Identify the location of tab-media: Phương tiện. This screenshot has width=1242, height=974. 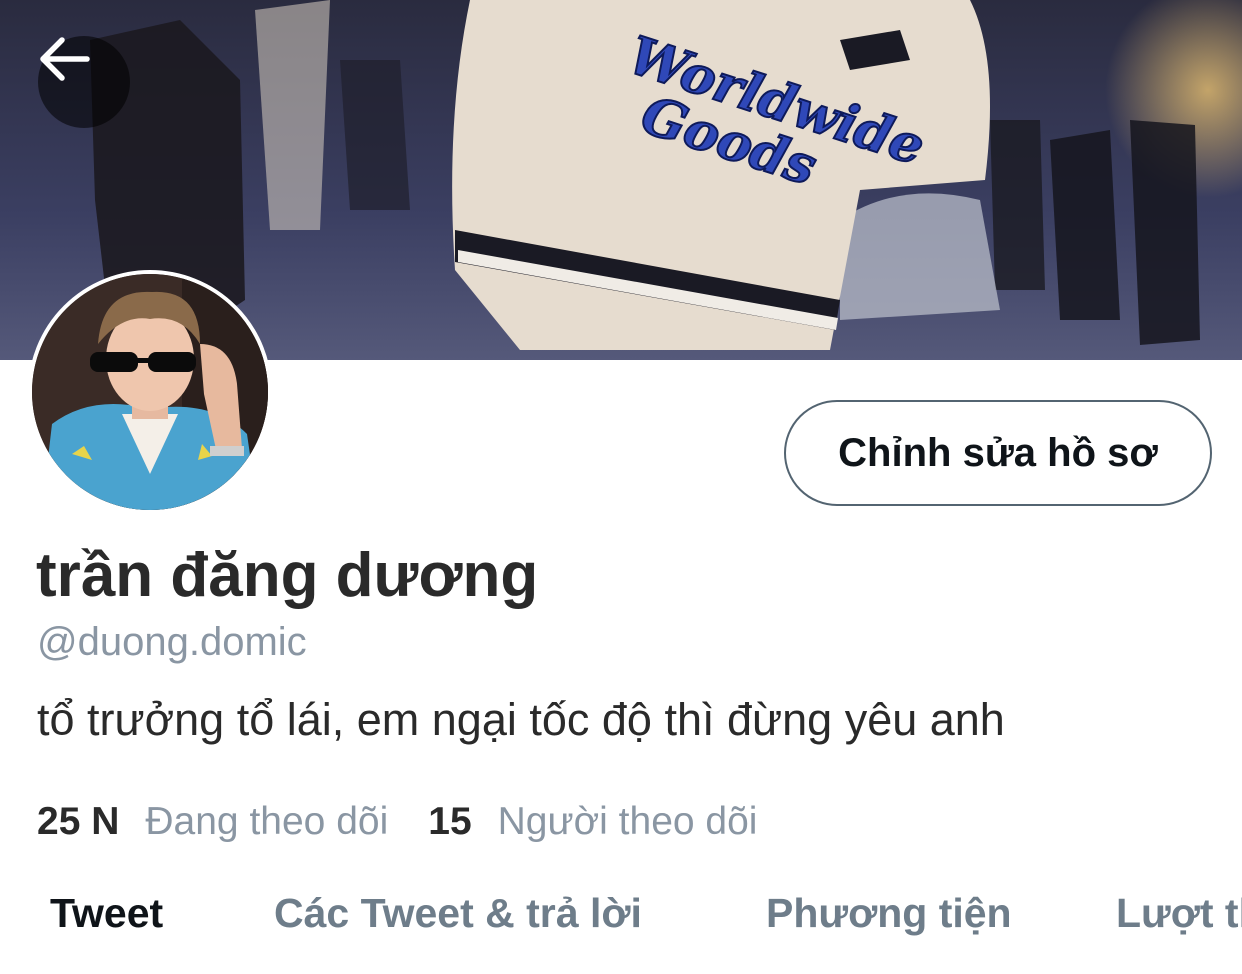
(889, 913).